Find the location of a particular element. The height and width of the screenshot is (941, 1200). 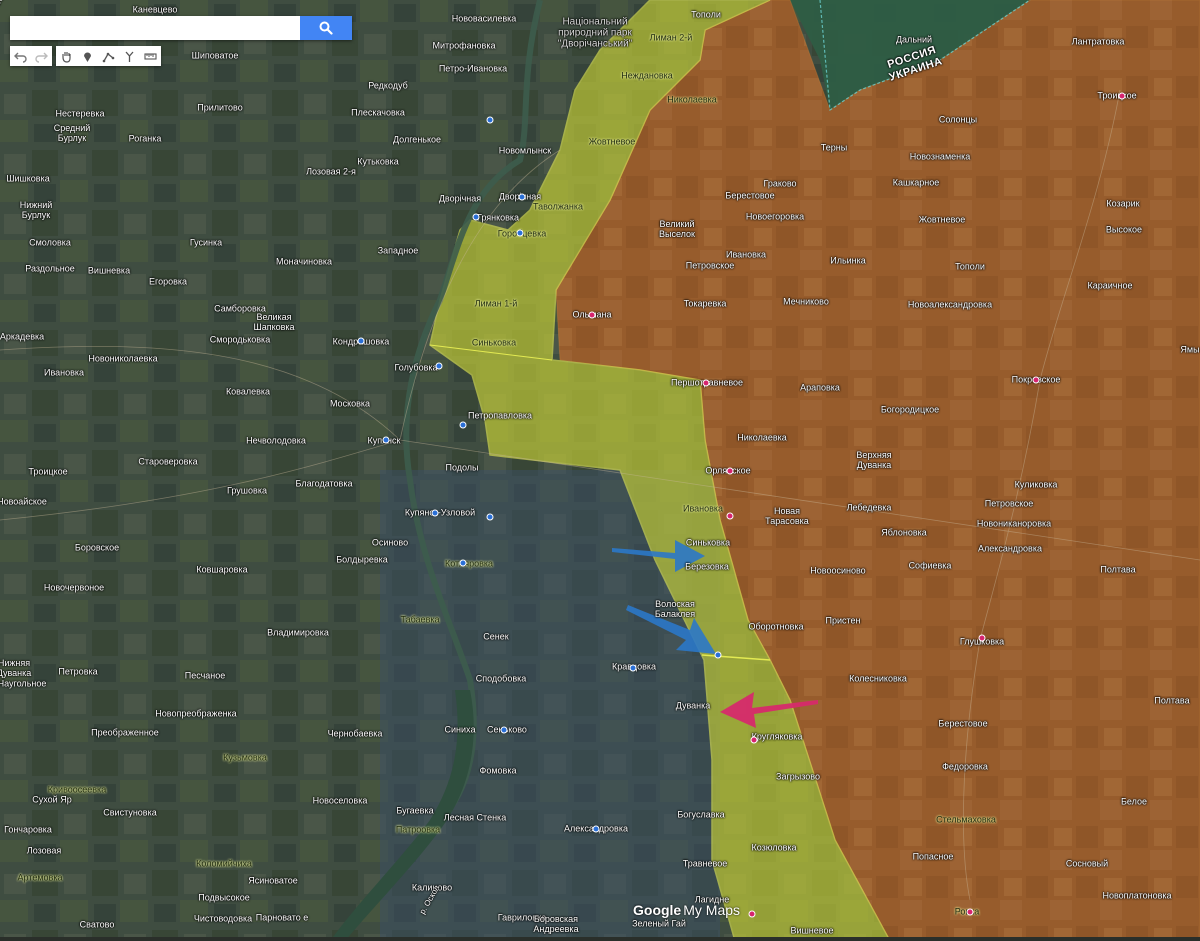

place-label: Ивановка is located at coordinates (64, 373).